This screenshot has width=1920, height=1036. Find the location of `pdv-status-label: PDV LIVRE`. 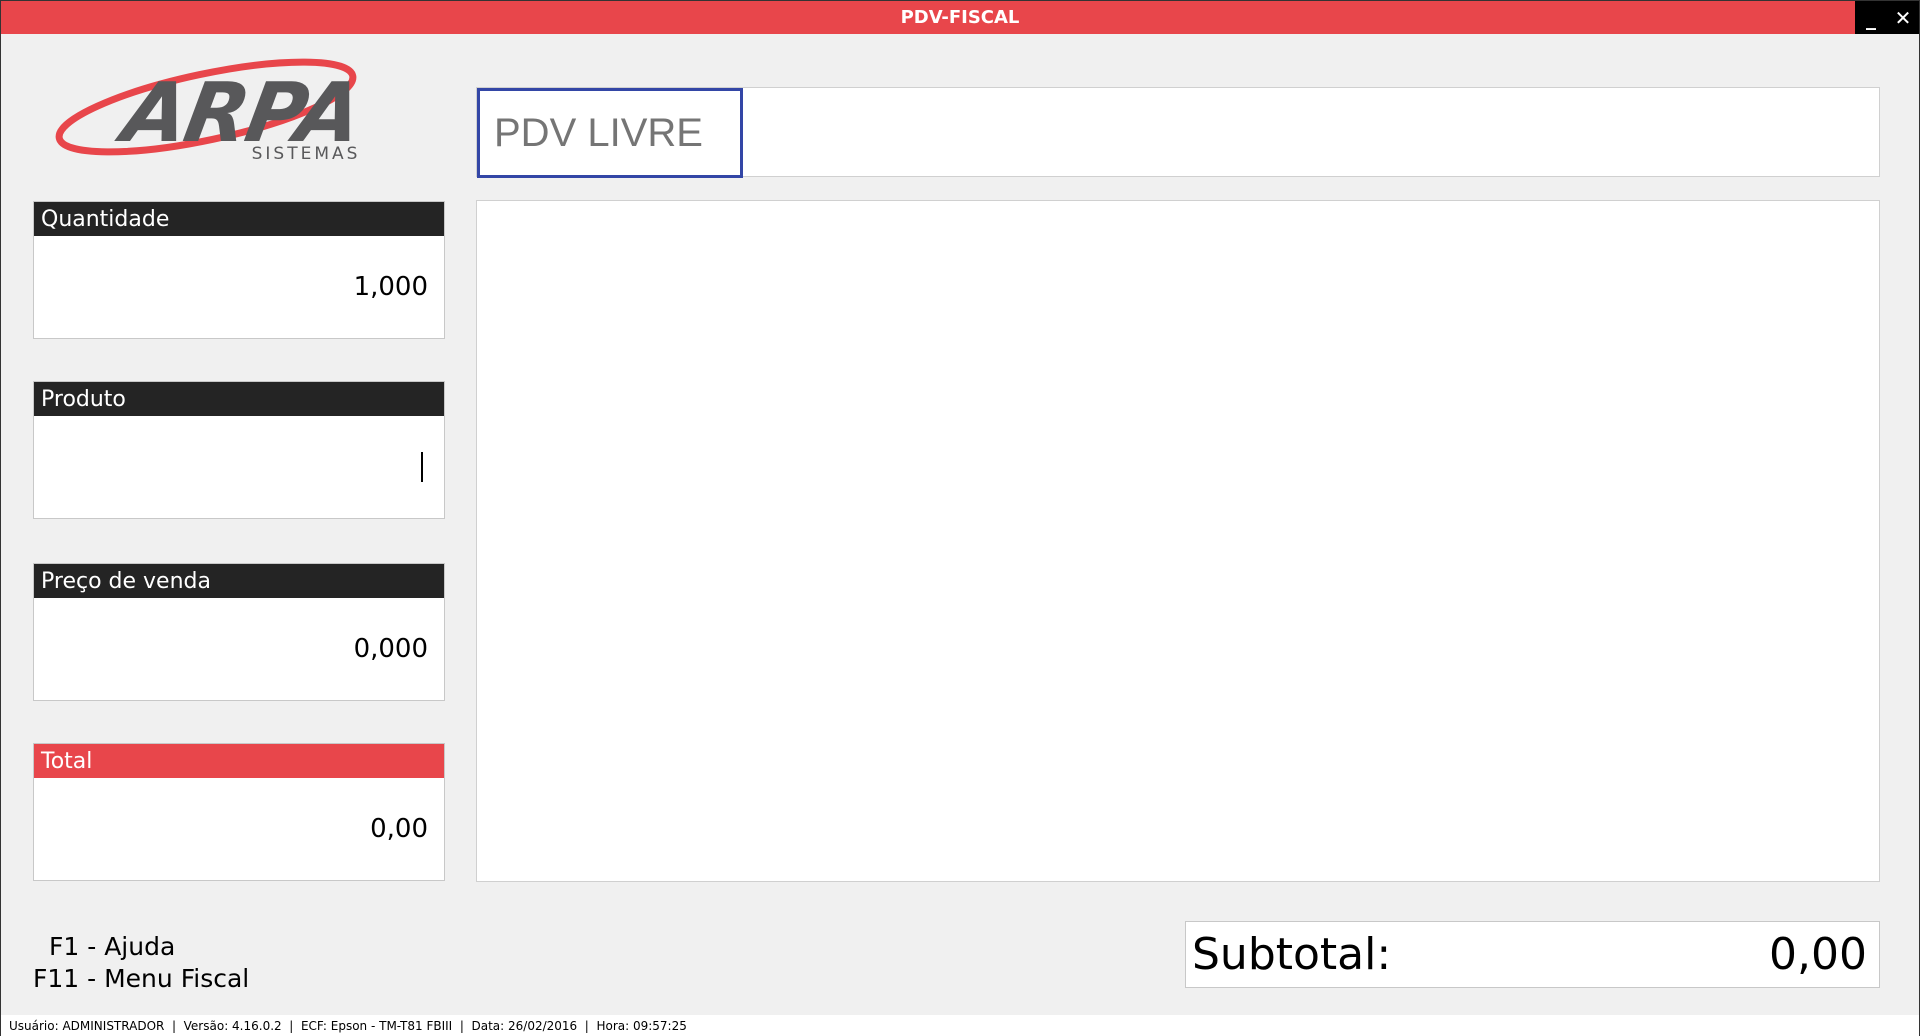

pdv-status-label: PDV LIVRE is located at coordinates (610, 133).